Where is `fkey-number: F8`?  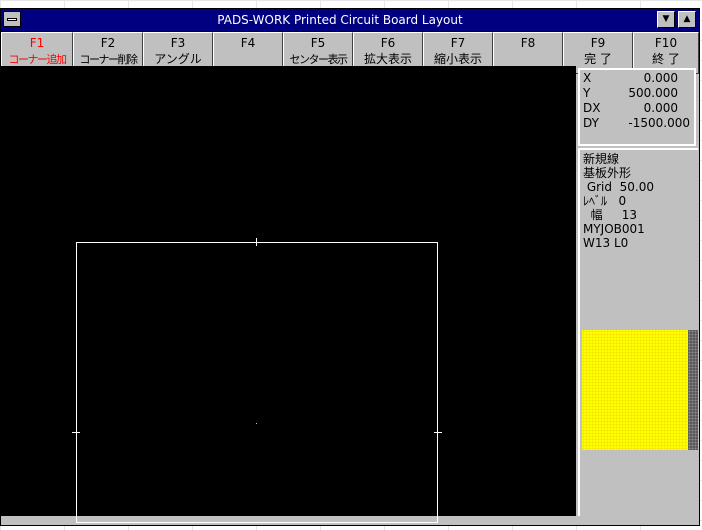 fkey-number: F8 is located at coordinates (528, 43).